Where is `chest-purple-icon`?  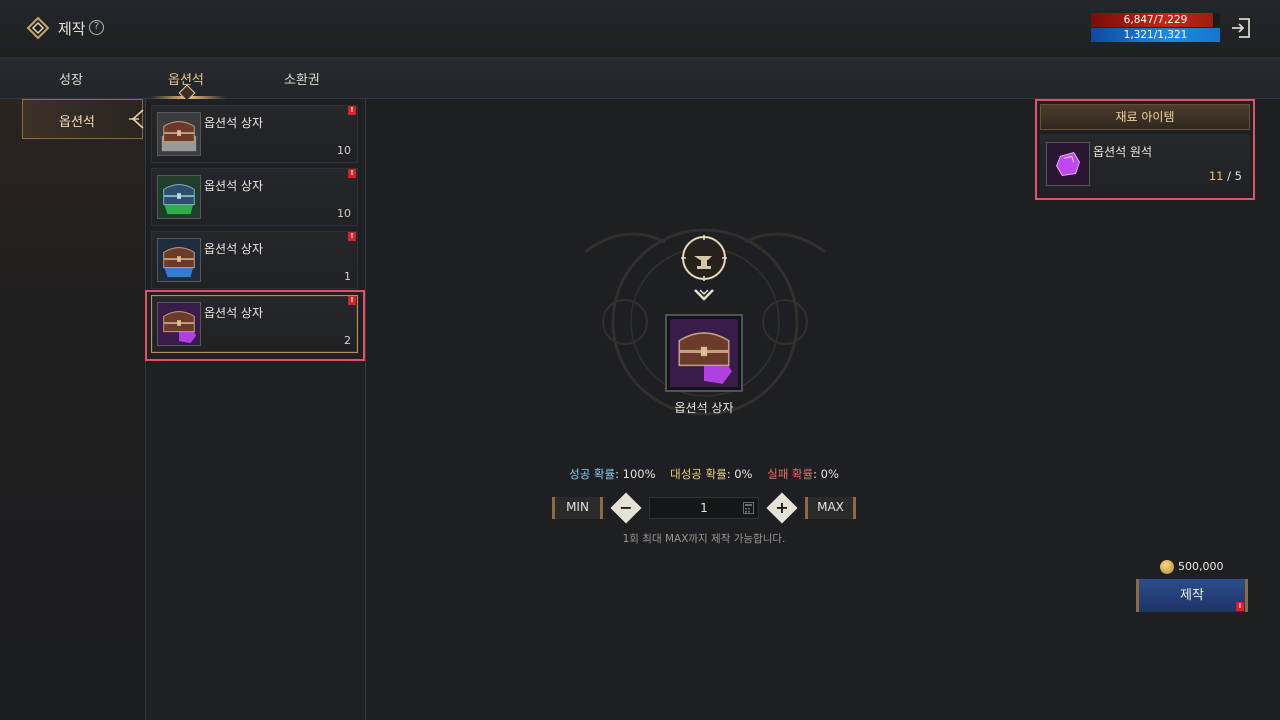
chest-purple-icon is located at coordinates (704, 353).